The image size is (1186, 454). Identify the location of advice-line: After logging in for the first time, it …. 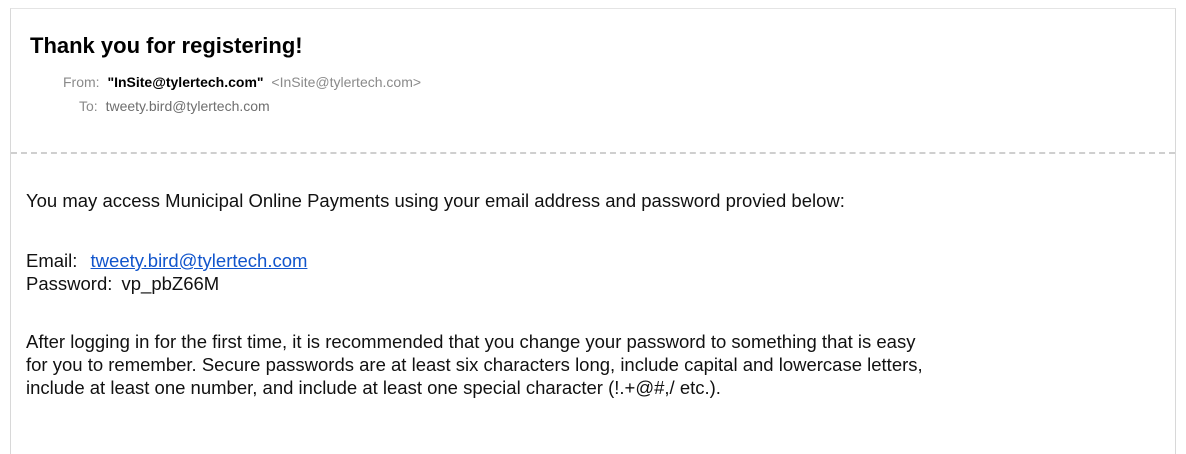
(471, 341).